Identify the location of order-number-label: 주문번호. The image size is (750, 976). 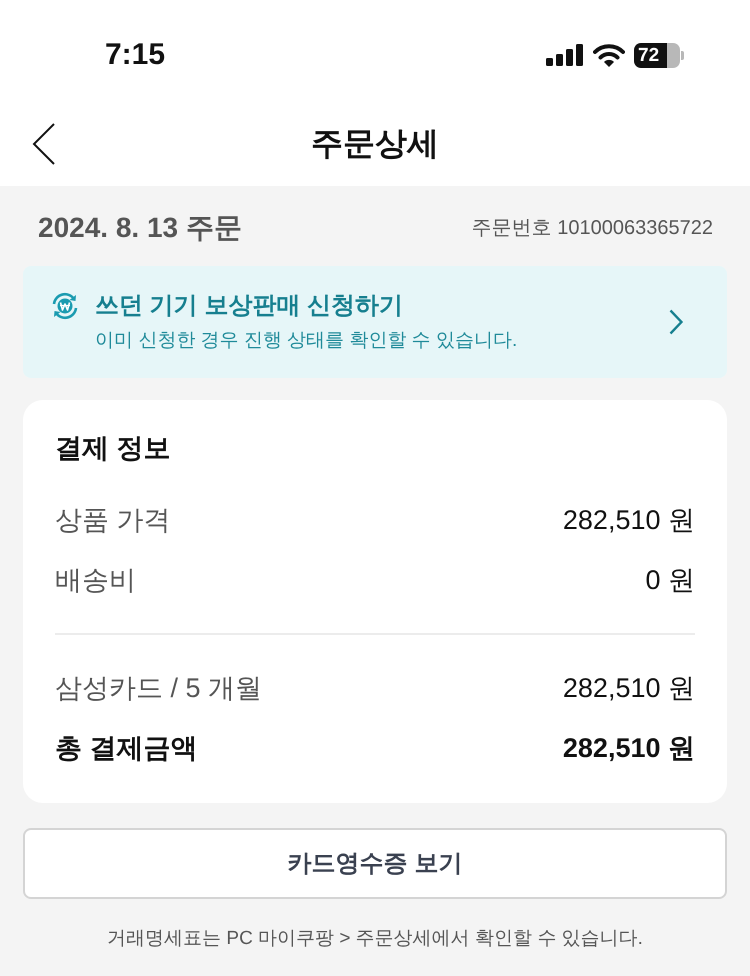
(511, 228).